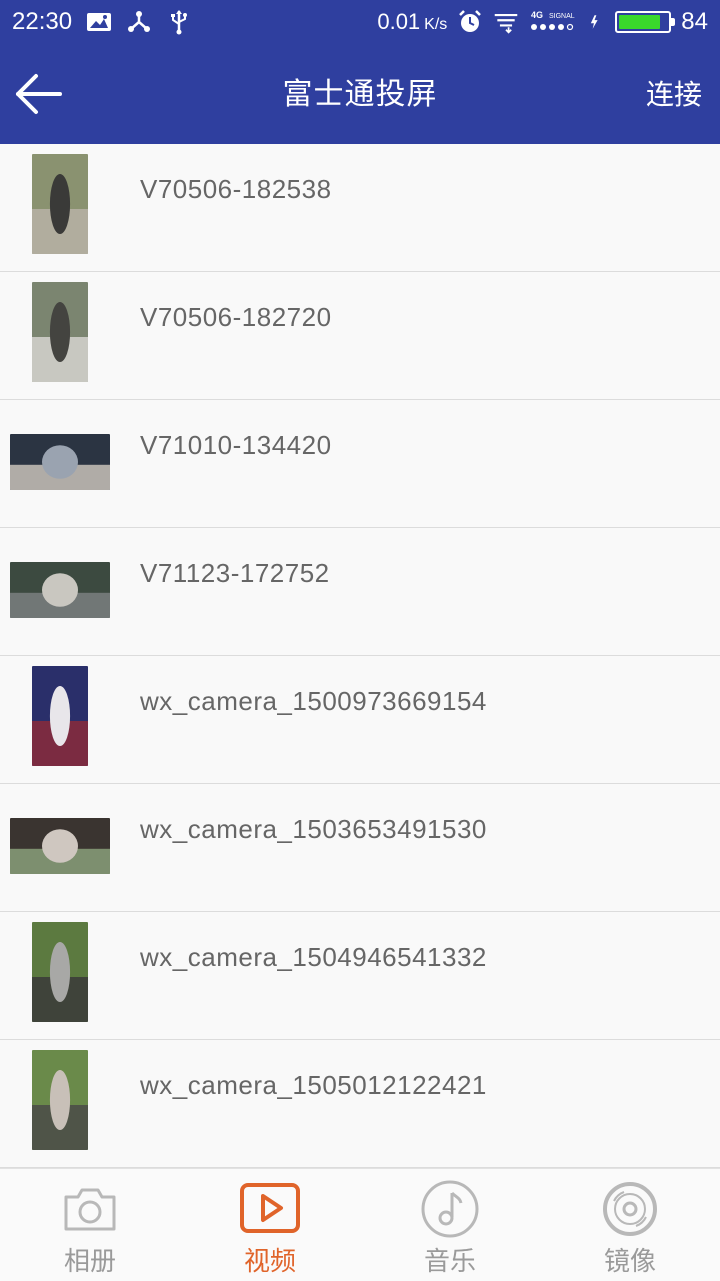  I want to click on tab-music: 音乐, so click(450, 1225).